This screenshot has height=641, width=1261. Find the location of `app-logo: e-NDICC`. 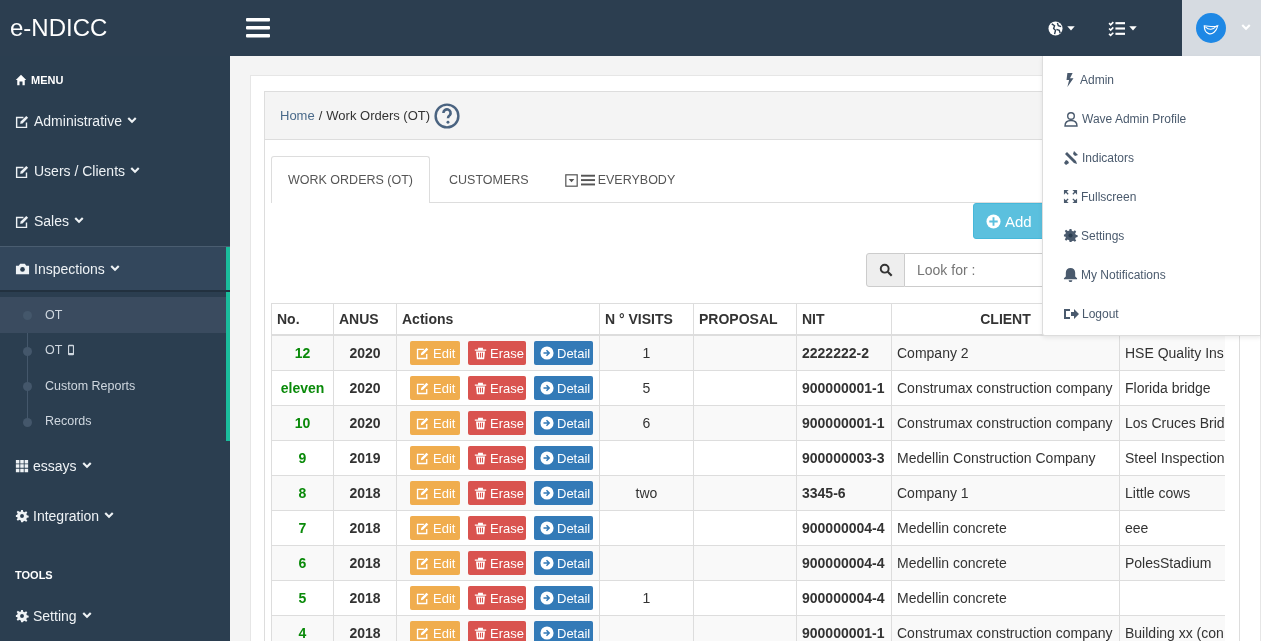

app-logo: e-NDICC is located at coordinates (59, 28).